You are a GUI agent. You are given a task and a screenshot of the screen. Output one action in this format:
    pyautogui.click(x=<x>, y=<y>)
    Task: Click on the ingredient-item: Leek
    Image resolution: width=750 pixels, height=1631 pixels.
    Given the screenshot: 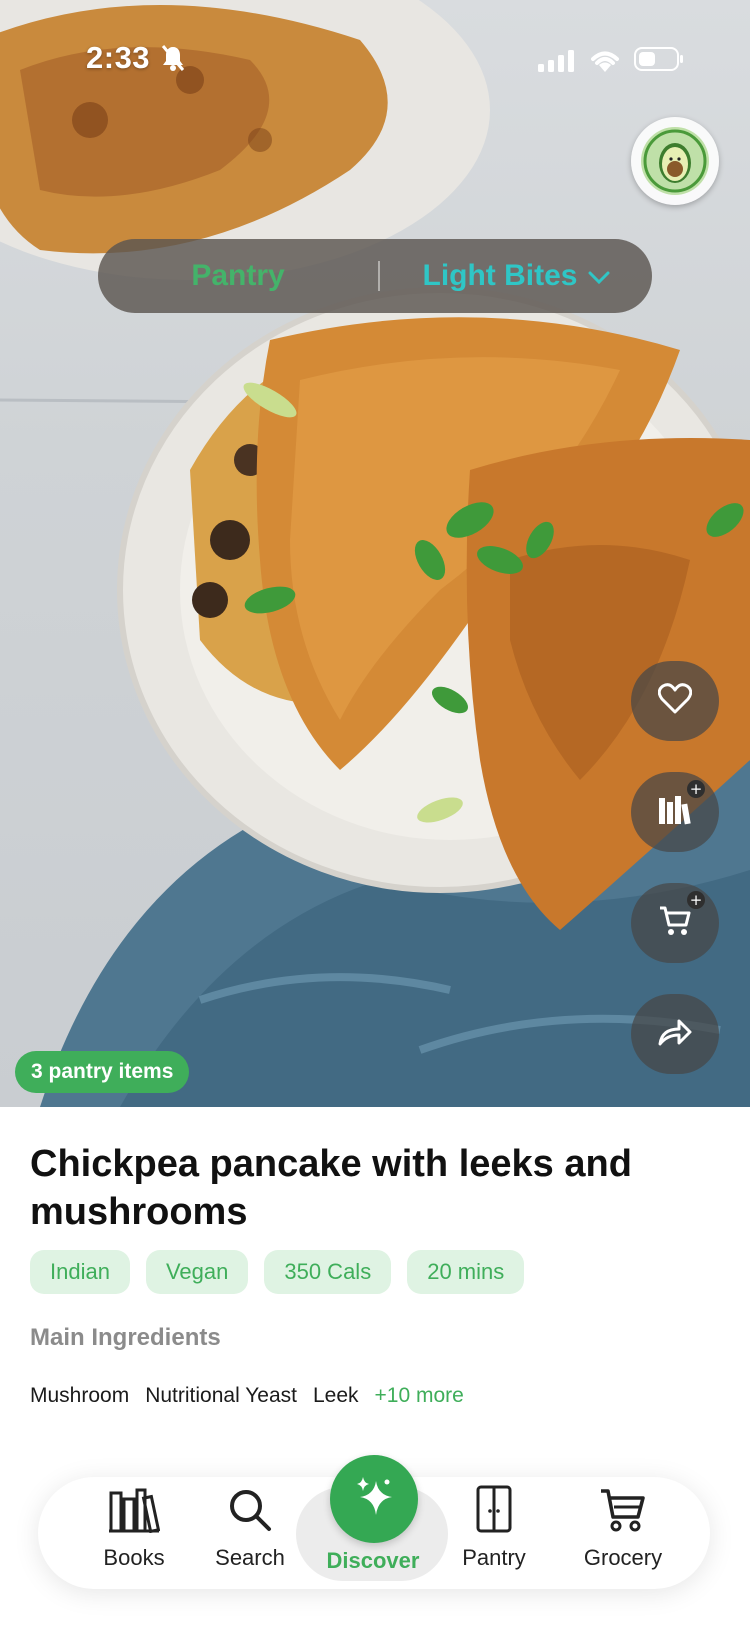 What is the action you would take?
    pyautogui.click(x=335, y=1395)
    